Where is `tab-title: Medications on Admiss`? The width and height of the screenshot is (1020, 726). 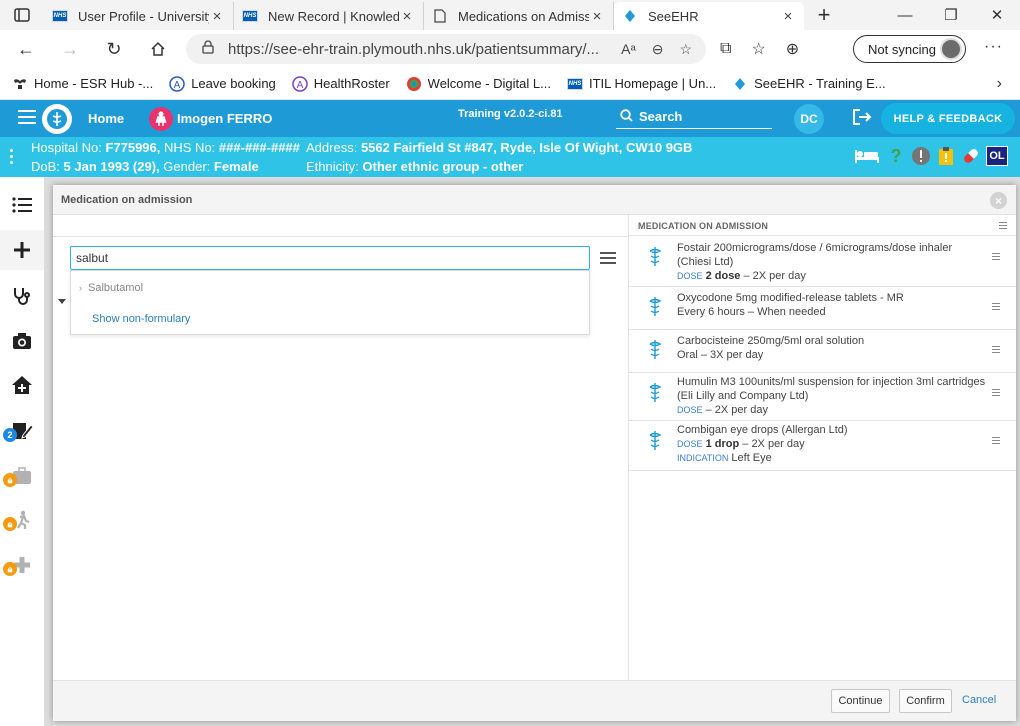
tab-title: Medications on Admiss is located at coordinates (523, 16).